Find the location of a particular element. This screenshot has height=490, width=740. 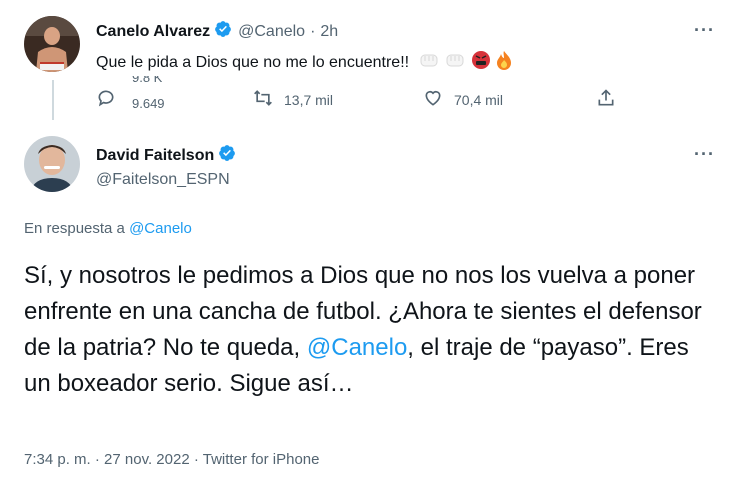

author-handle: @Faitelson_ESPN is located at coordinates (166, 180).